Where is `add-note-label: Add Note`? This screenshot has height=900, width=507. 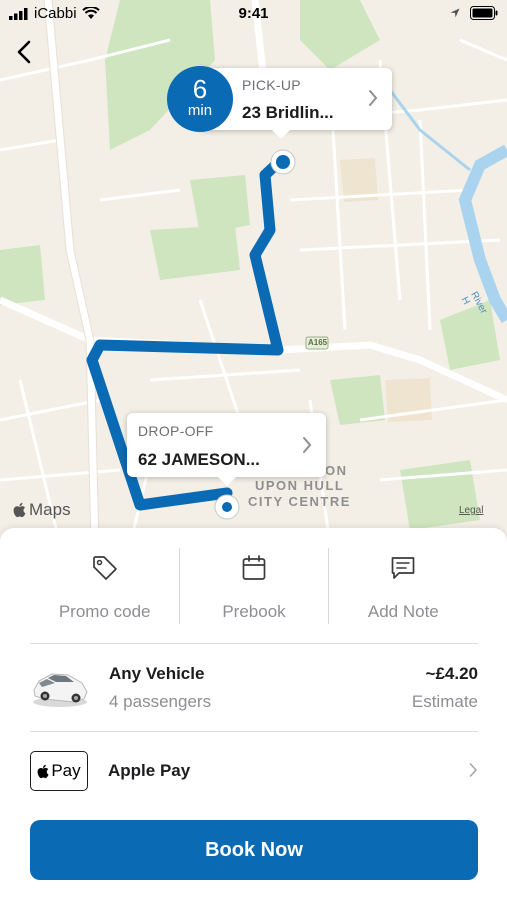
add-note-label: Add Note is located at coordinates (403, 611).